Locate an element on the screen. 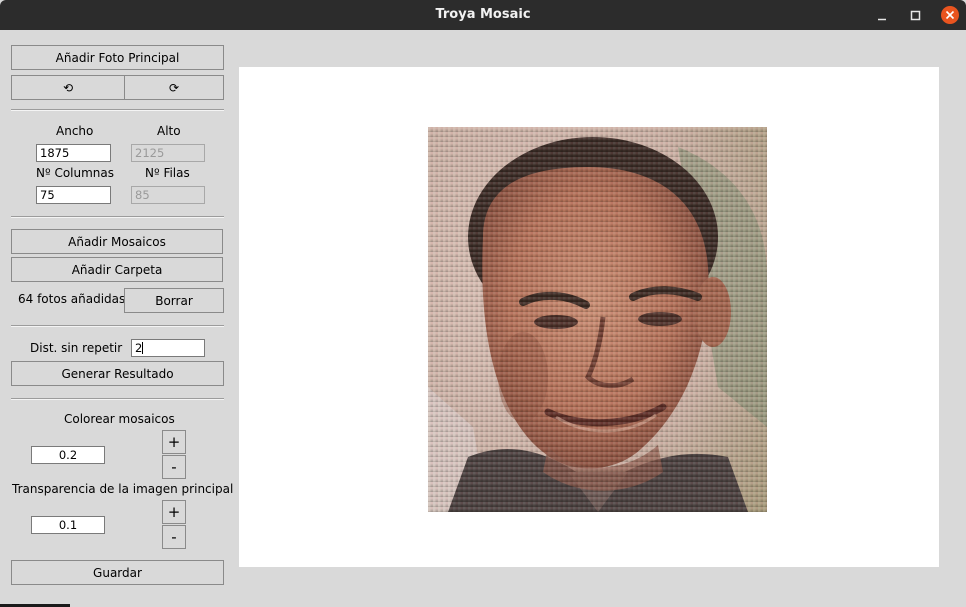  rows-label: Nº Filas is located at coordinates (167, 173).